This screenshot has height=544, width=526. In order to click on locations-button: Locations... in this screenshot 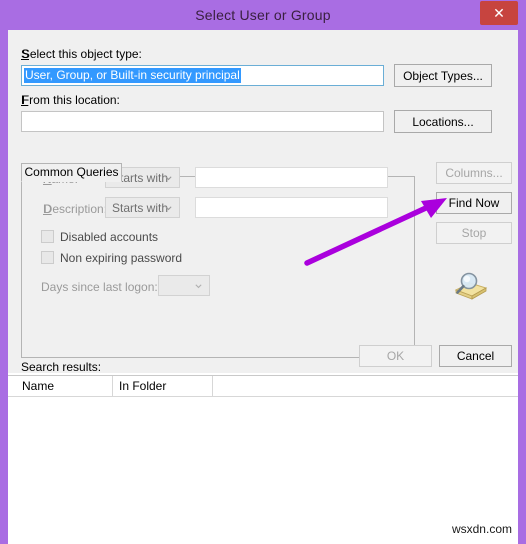, I will do `click(443, 121)`.